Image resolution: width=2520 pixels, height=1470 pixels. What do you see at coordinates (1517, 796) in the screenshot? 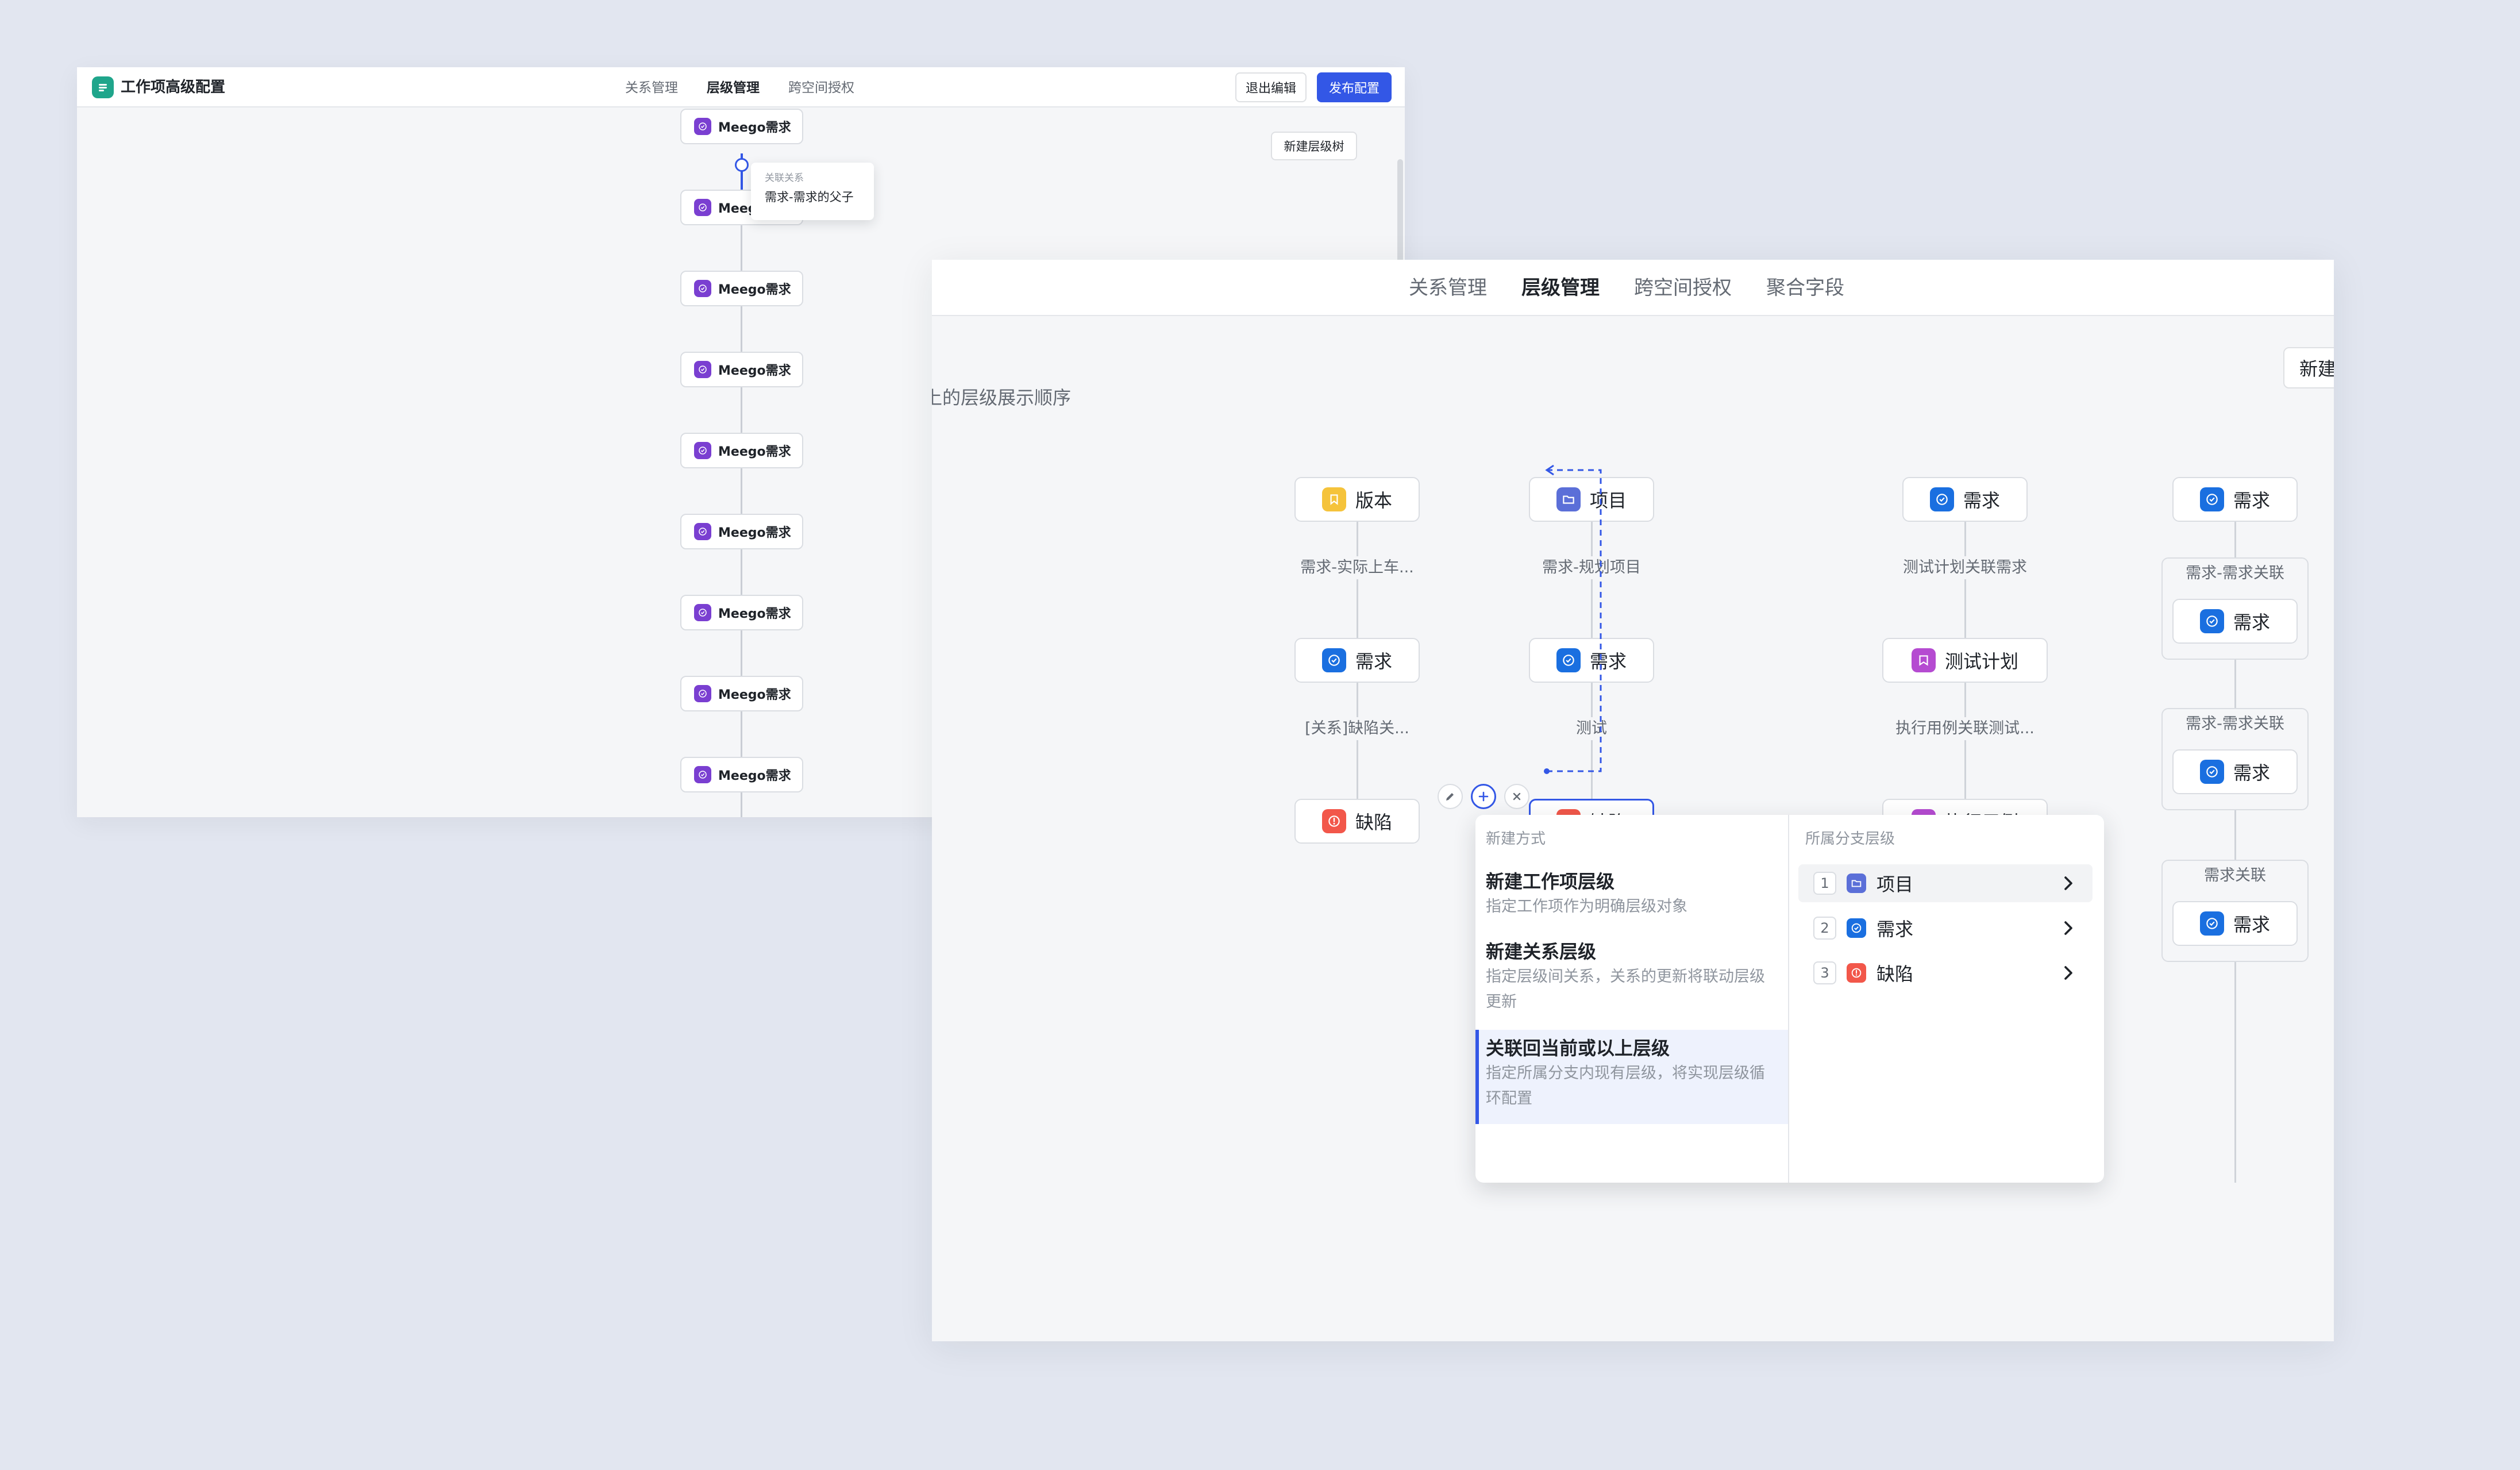
I see `close-icon` at bounding box center [1517, 796].